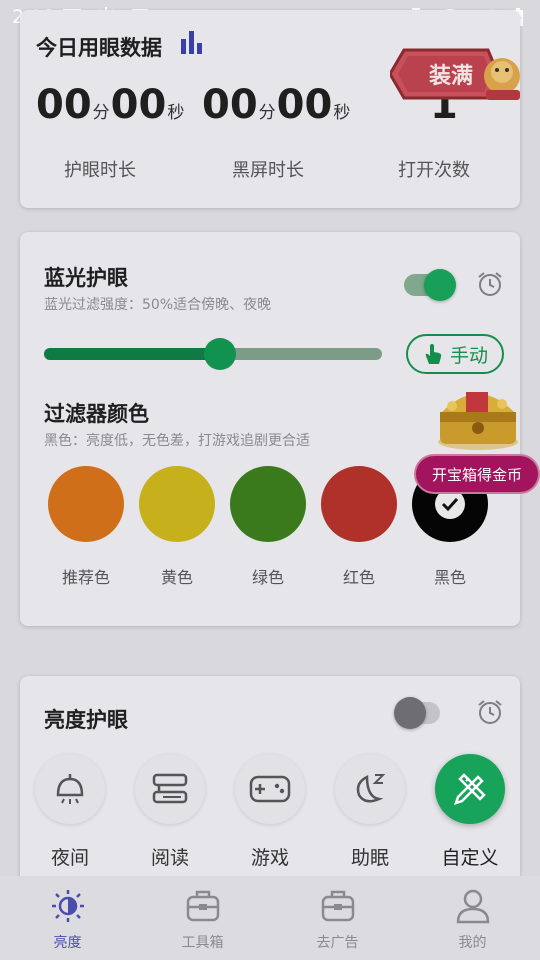  Describe the element at coordinates (337, 943) in the screenshot. I see `nav-label-remove-ads: 去广告` at that location.